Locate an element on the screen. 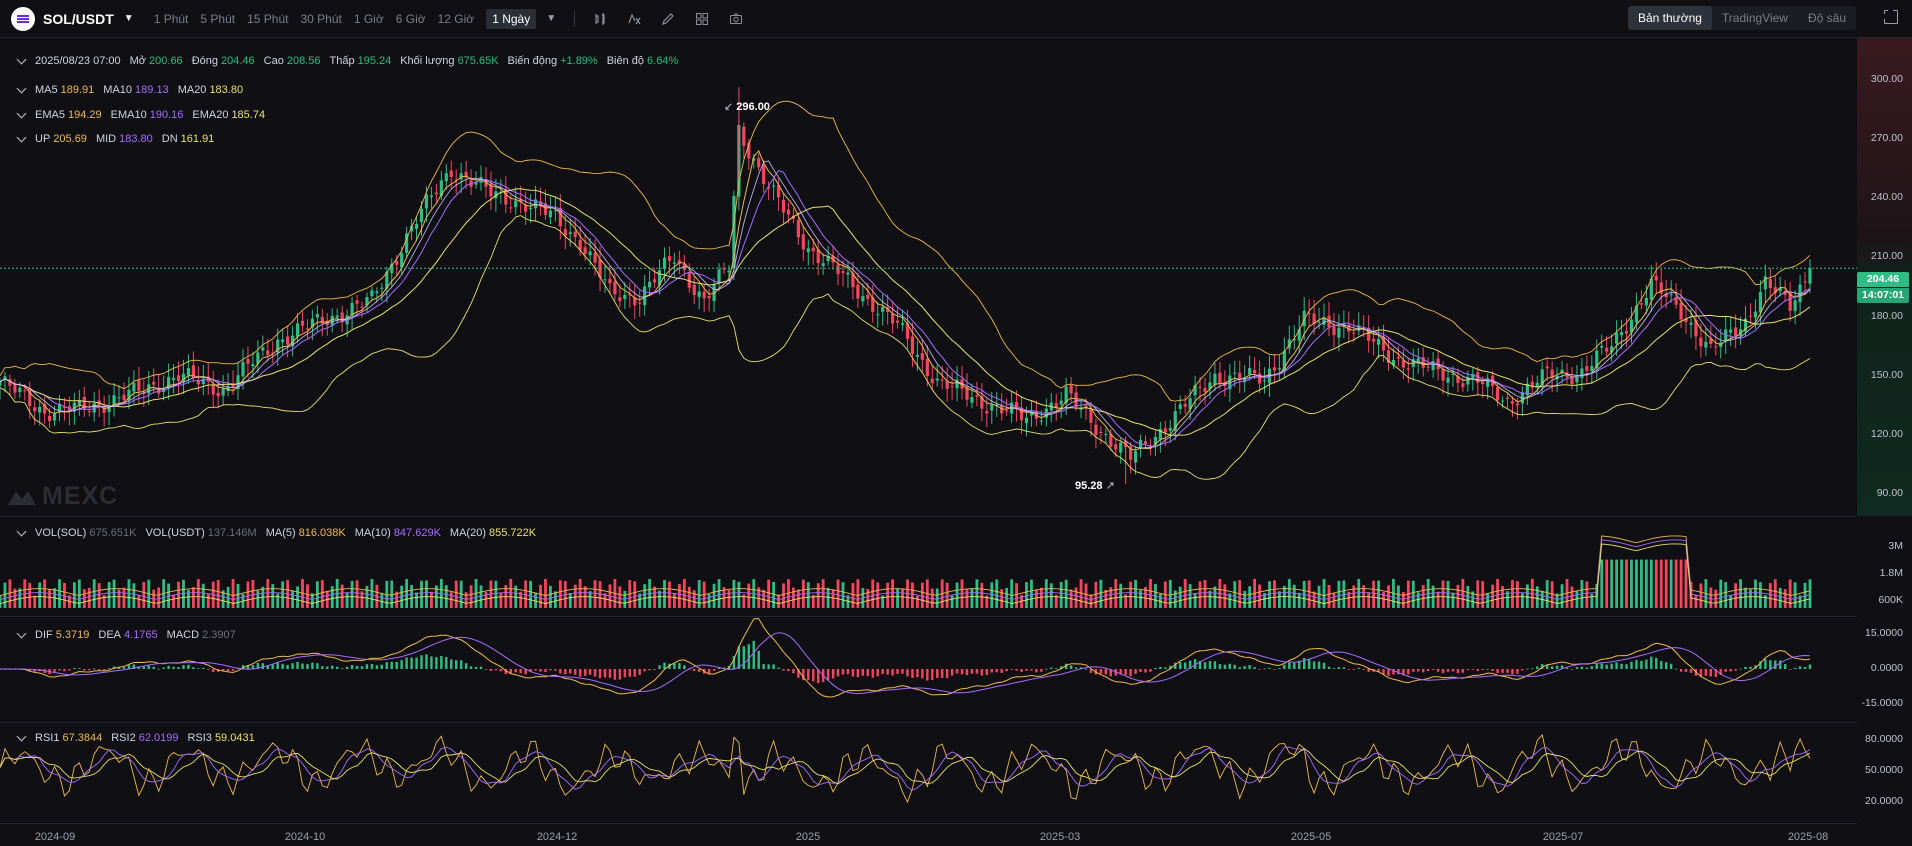 The height and width of the screenshot is (846, 1912). pane-divider is located at coordinates (928, 823).